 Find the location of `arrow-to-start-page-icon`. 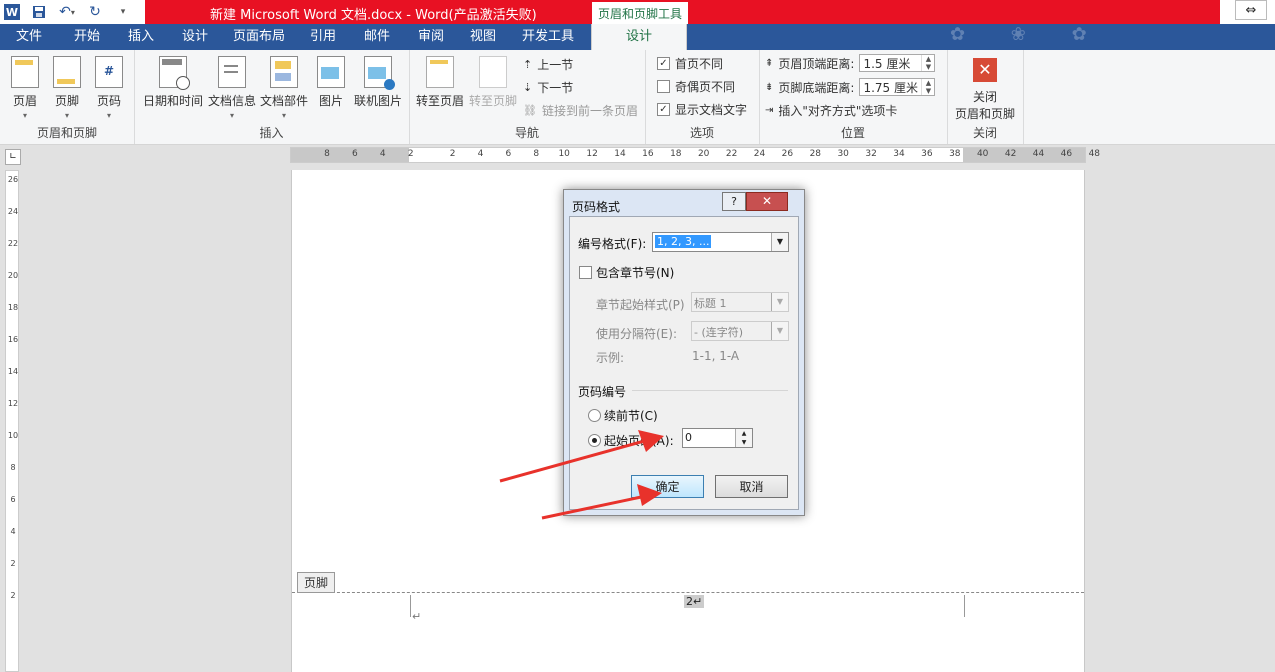

arrow-to-start-page-icon is located at coordinates (581, 456).